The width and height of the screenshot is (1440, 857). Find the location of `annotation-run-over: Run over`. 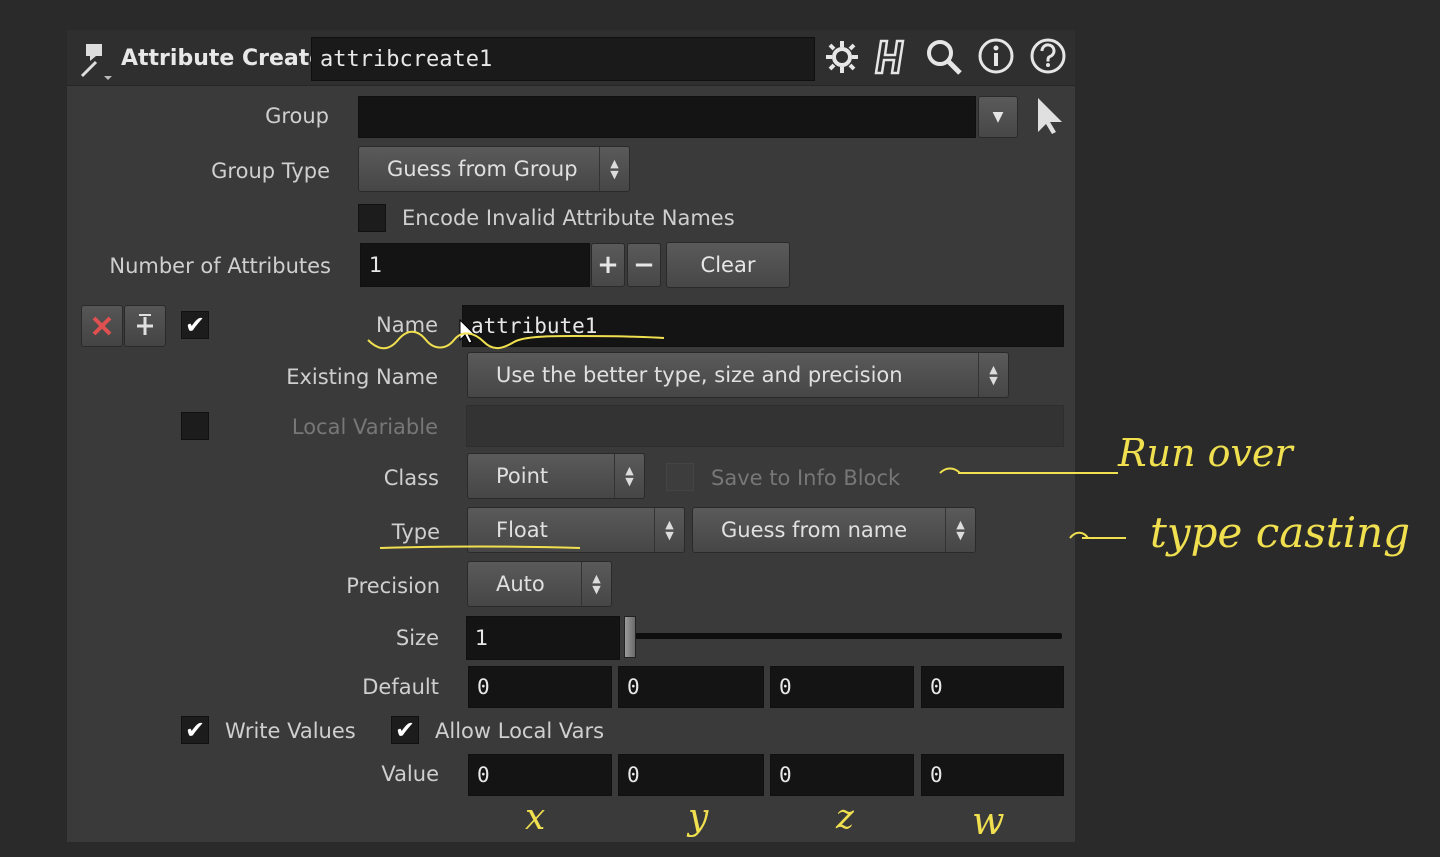

annotation-run-over: Run over is located at coordinates (1205, 453).